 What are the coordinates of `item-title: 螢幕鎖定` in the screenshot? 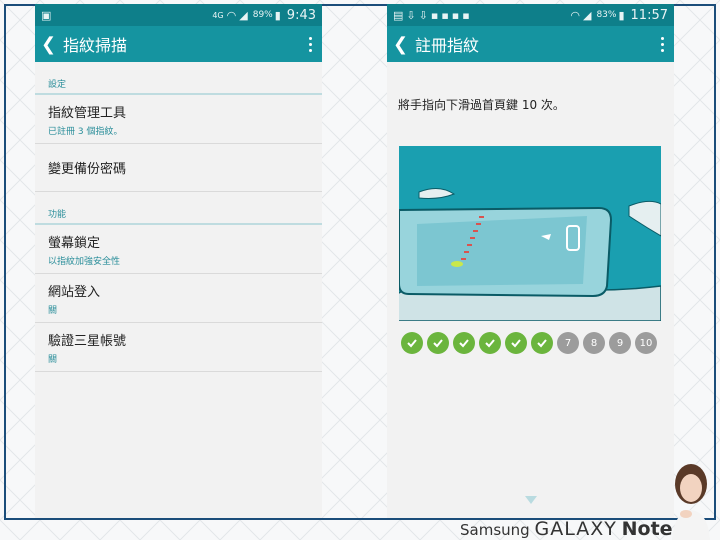 It's located at (74, 243).